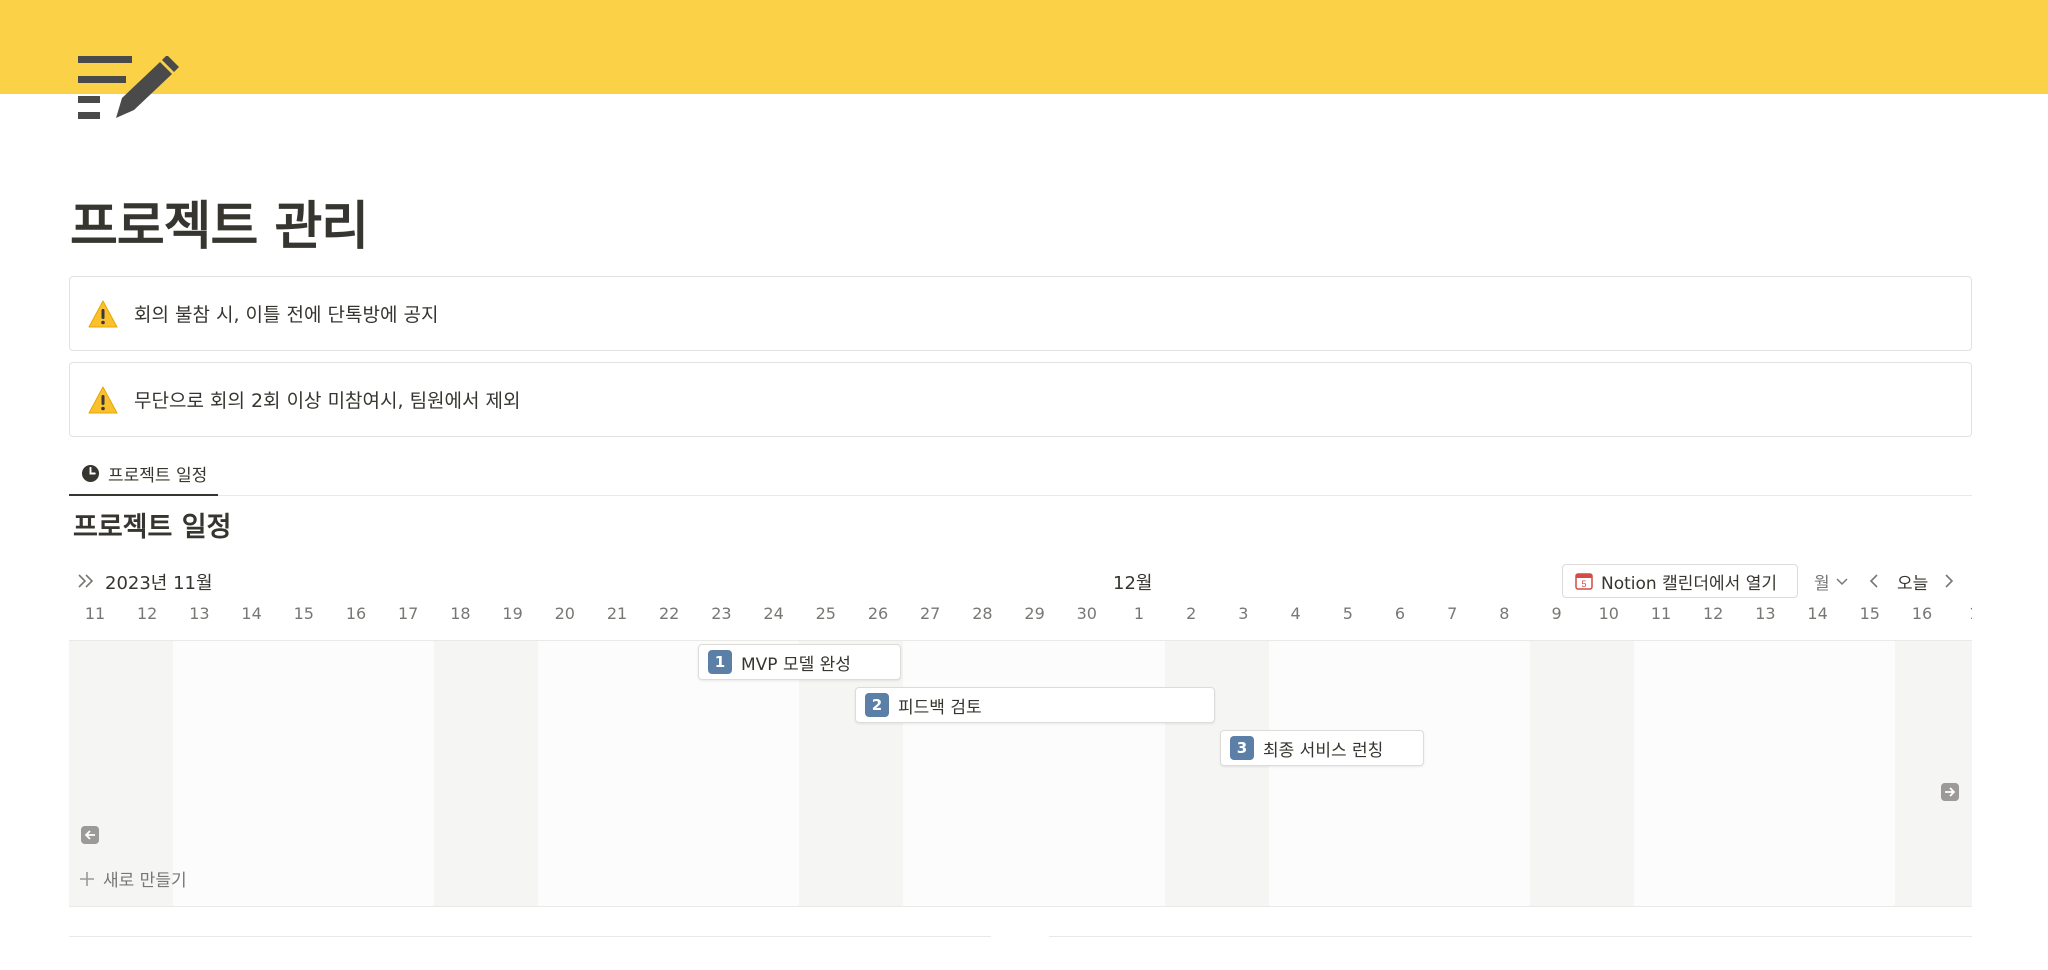  I want to click on month-label-mid: 12월, so click(1133, 583).